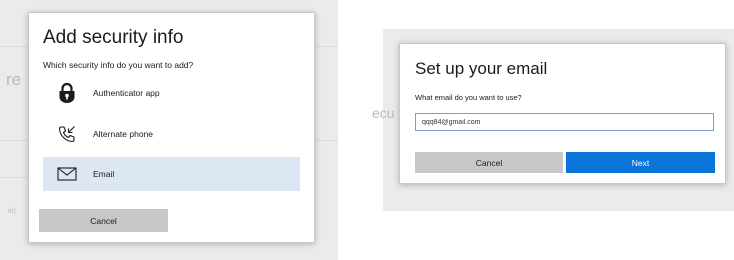 The width and height of the screenshot is (734, 260). I want to click on dialog-title: Add security info, so click(113, 37).